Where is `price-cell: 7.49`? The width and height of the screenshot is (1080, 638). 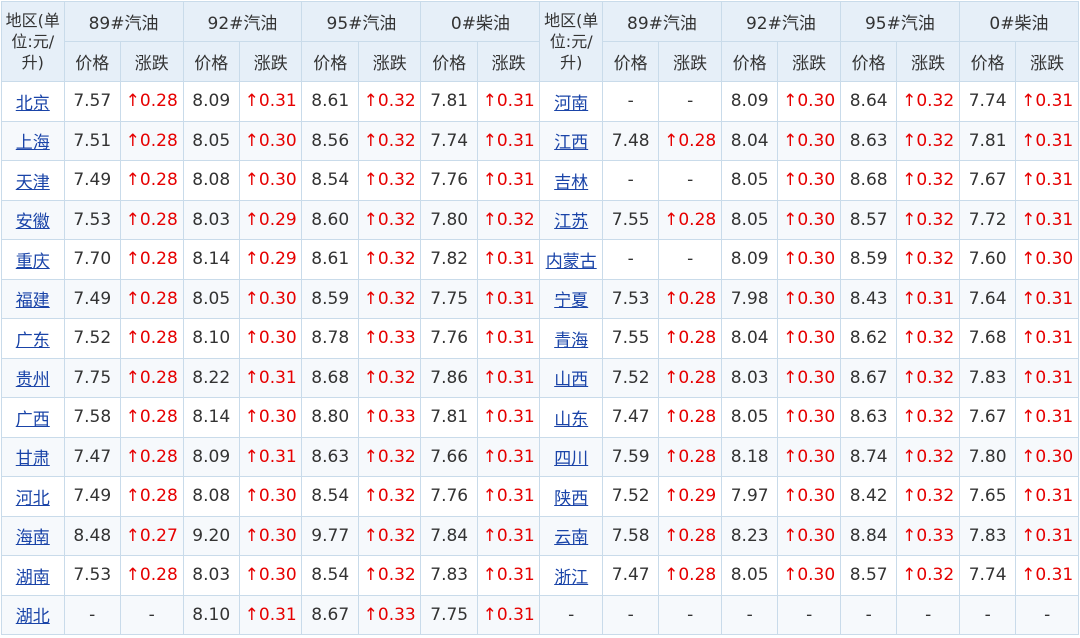
price-cell: 7.49 is located at coordinates (92, 180).